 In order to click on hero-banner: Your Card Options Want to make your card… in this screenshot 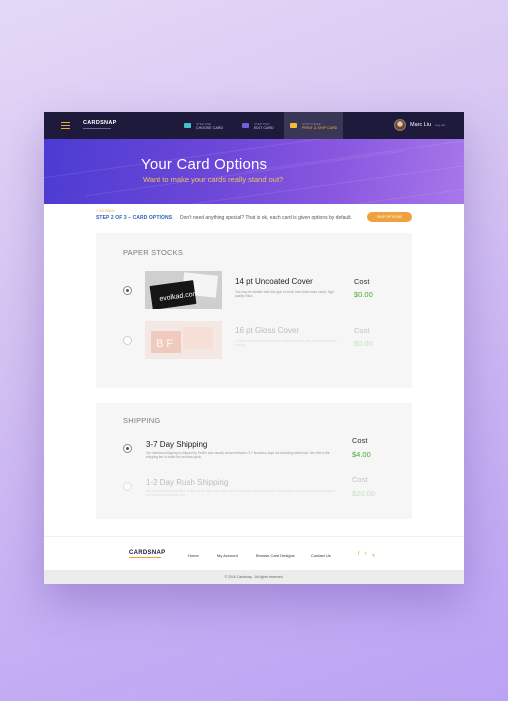, I will do `click(254, 171)`.